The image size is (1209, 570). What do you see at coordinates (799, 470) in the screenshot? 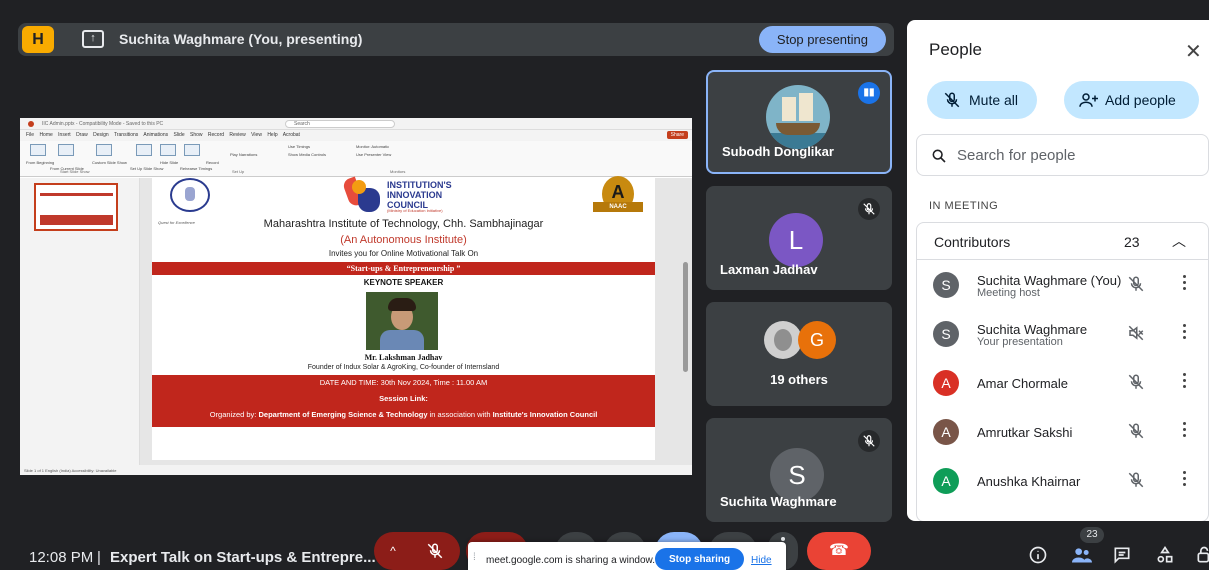
I see `participant-tile: S Suchita Waghmare` at bounding box center [799, 470].